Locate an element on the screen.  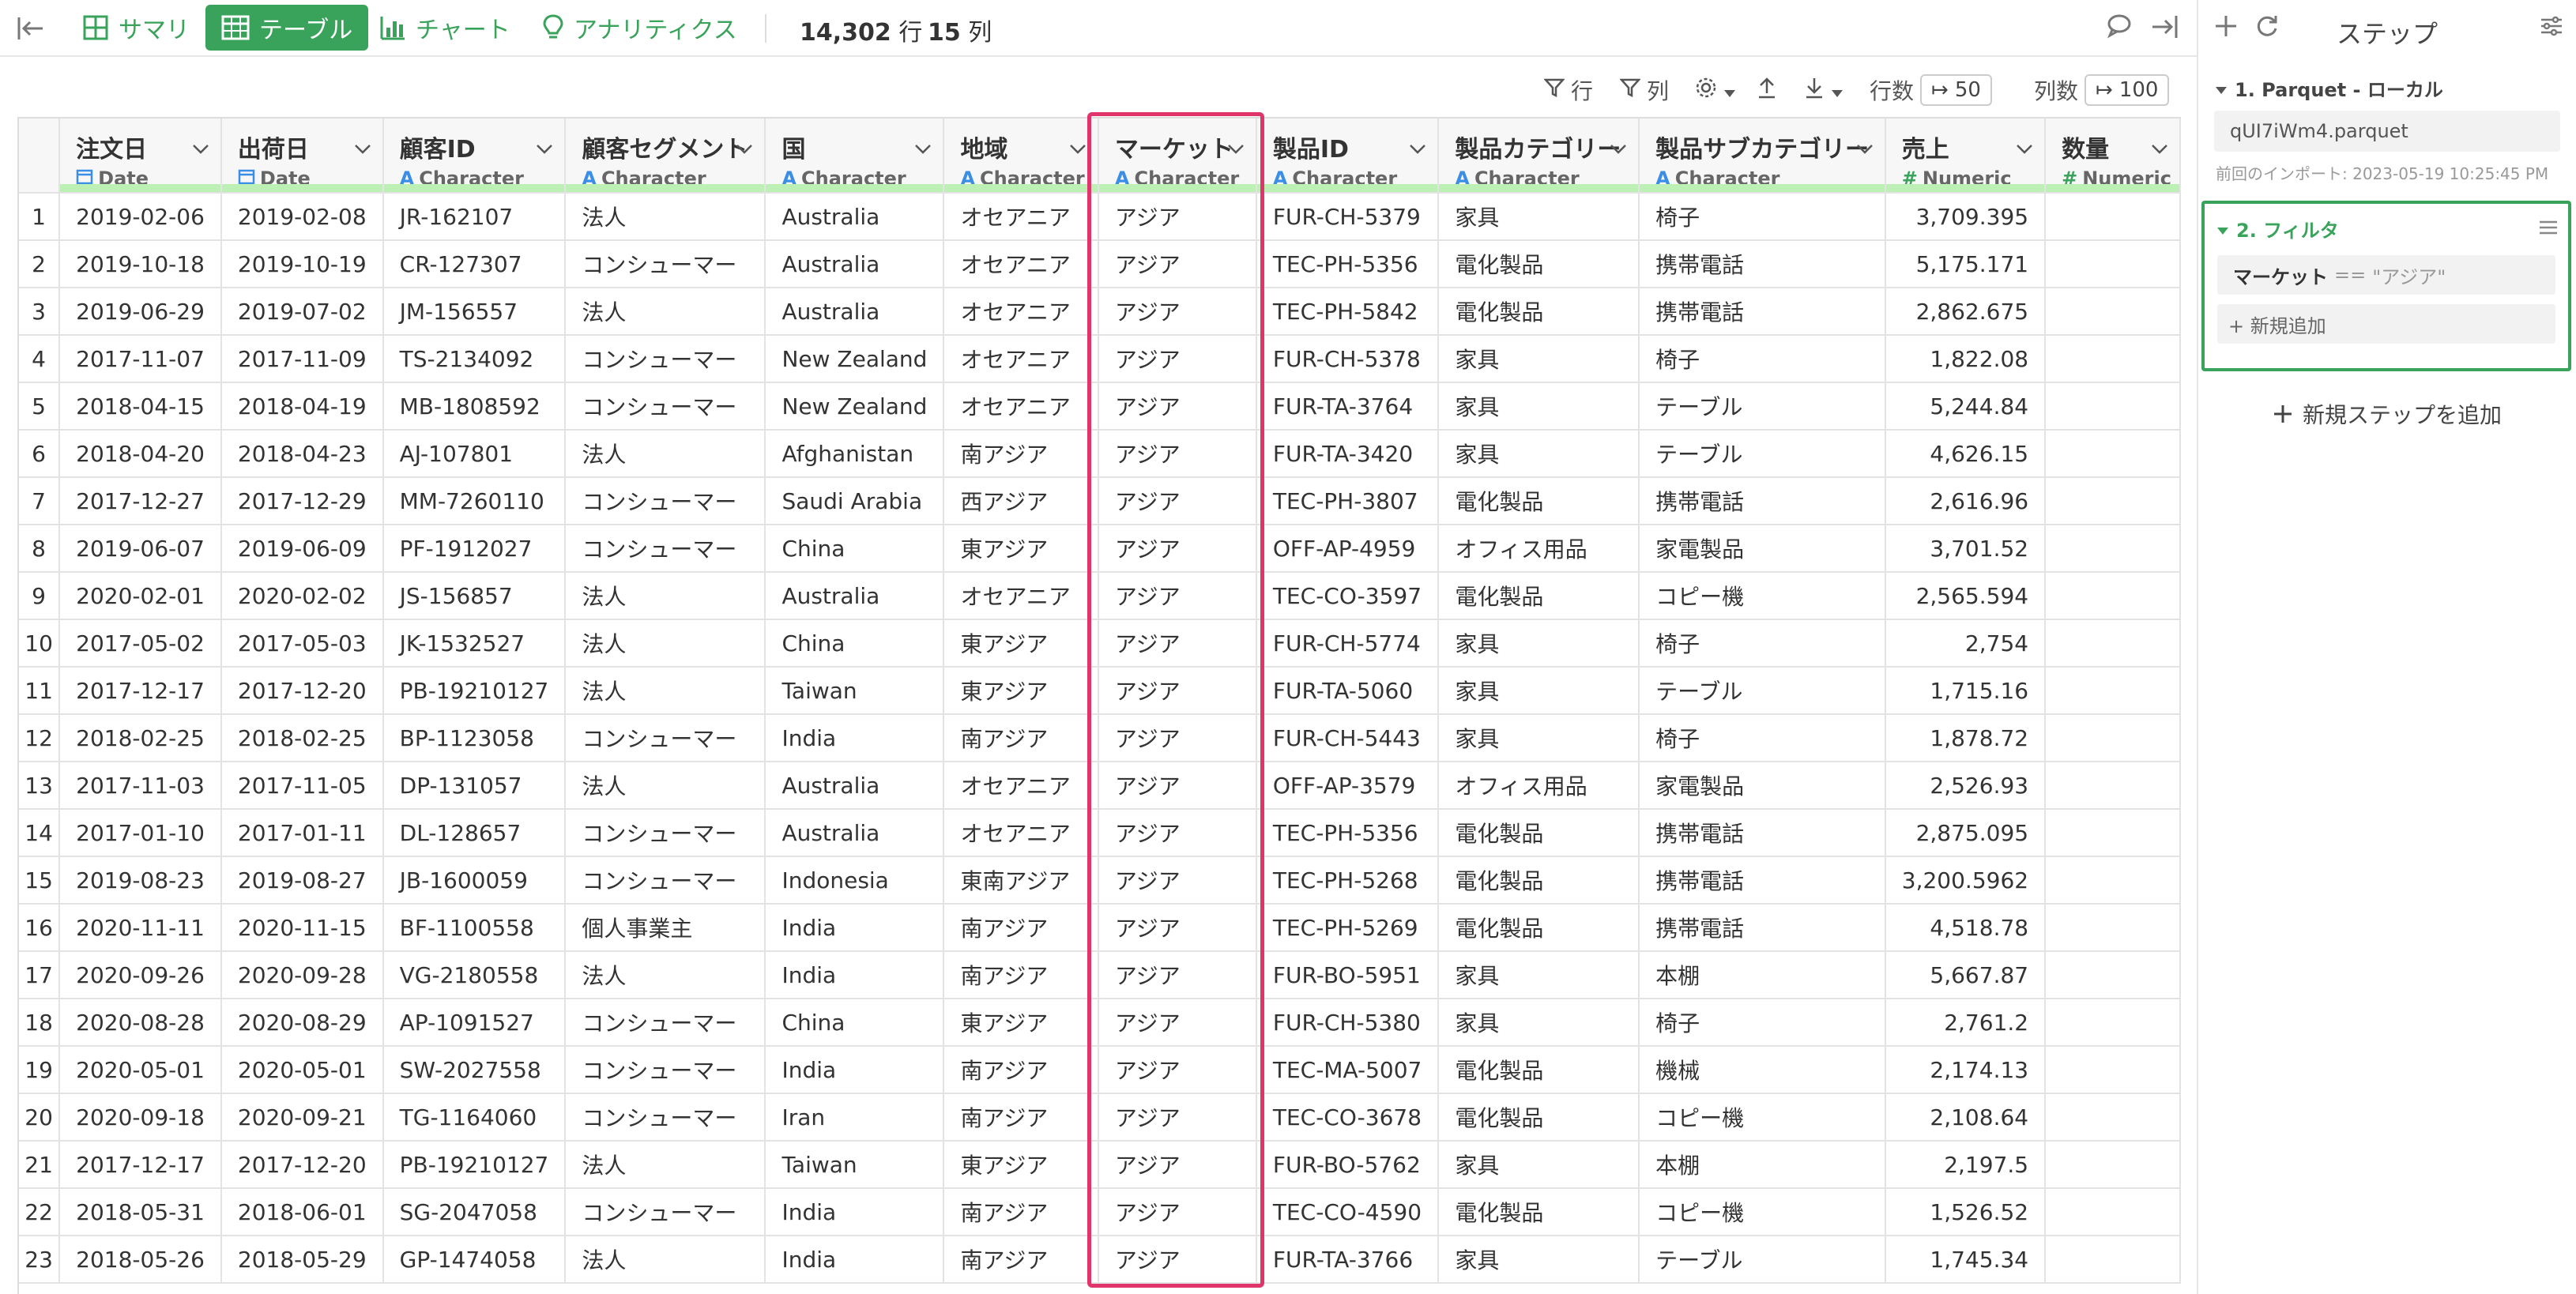
col-filter-button: 列 is located at coordinates (1644, 90).